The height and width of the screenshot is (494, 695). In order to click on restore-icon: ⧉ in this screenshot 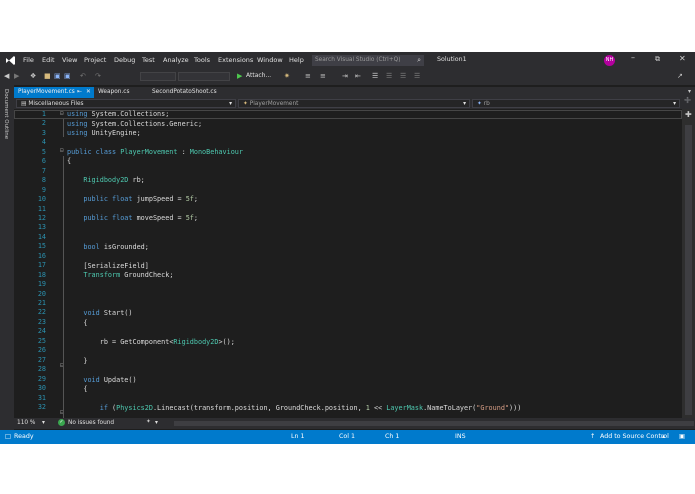, I will do `click(657, 59)`.